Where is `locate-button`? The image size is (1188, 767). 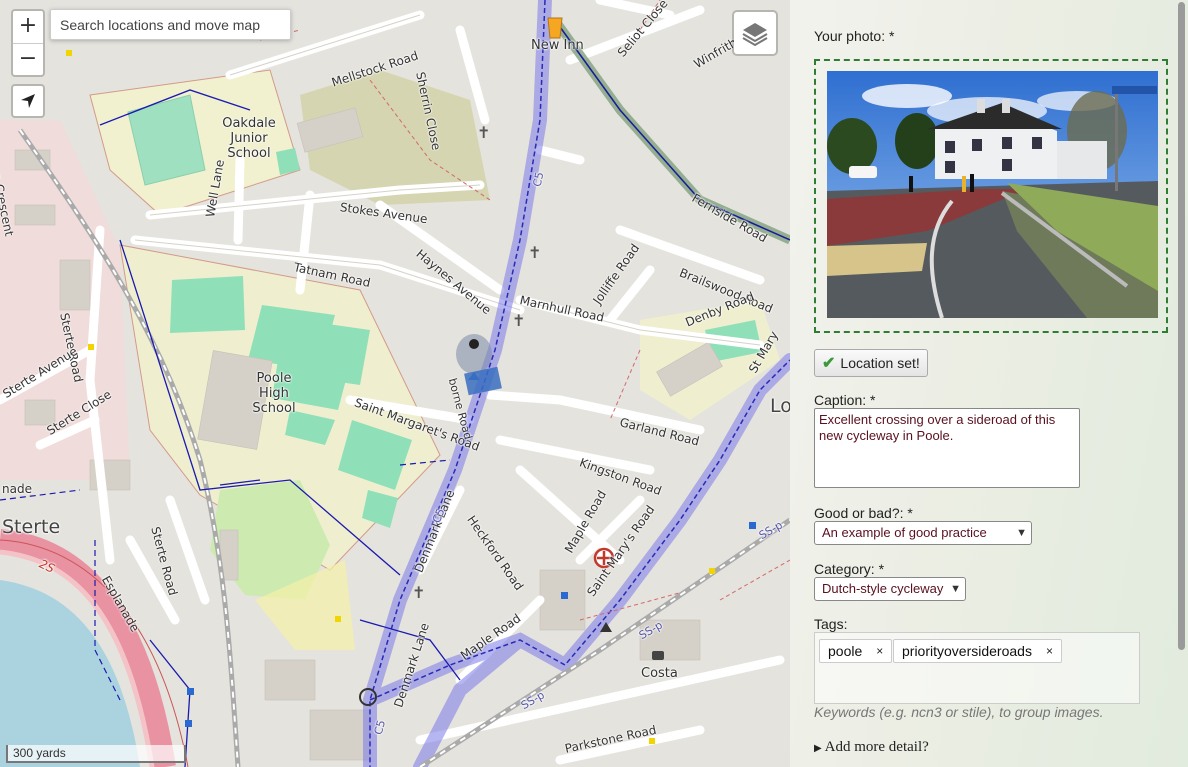 locate-button is located at coordinates (28, 101).